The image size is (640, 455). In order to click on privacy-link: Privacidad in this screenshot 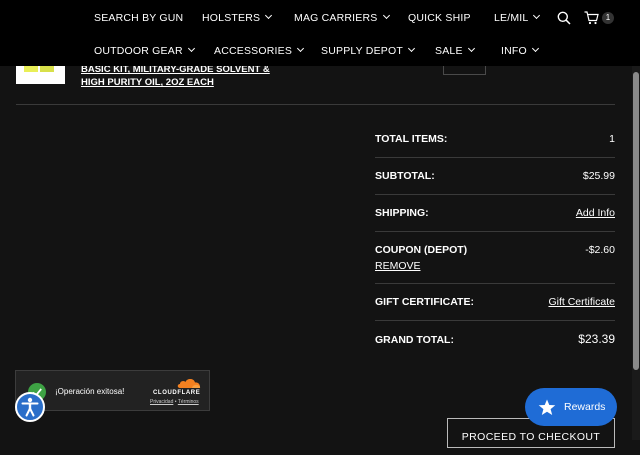, I will do `click(161, 402)`.